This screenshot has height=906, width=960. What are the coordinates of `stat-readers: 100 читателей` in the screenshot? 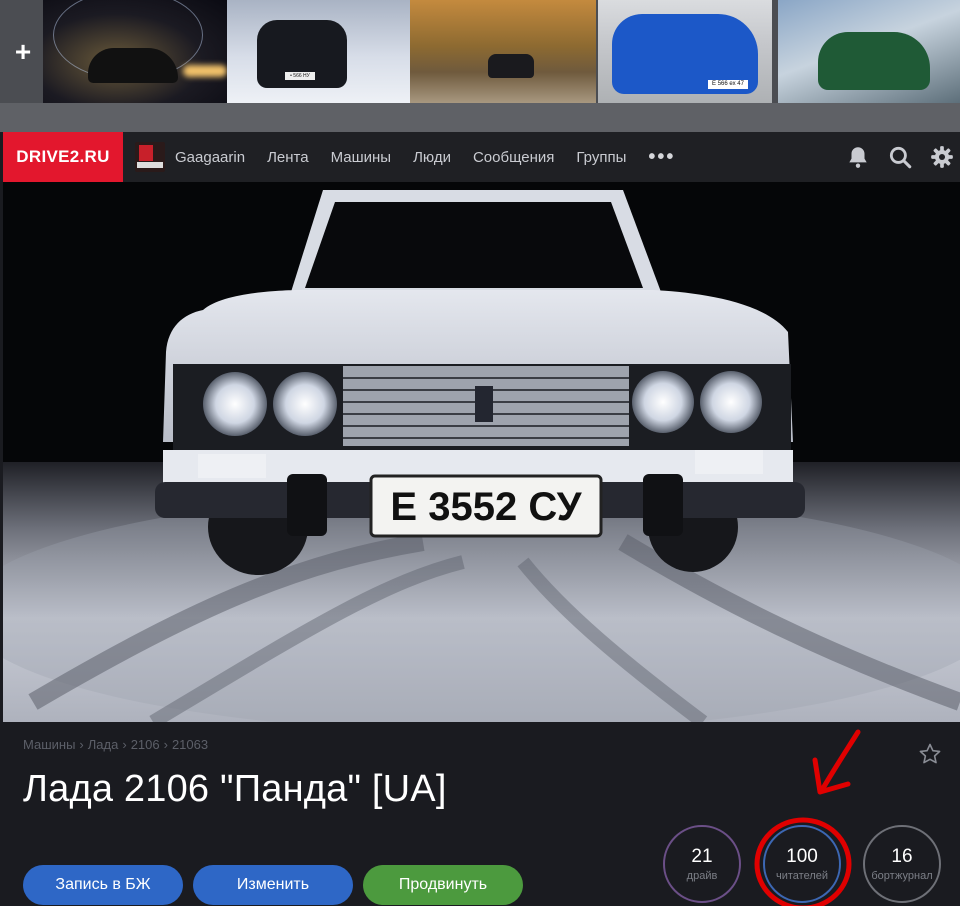 It's located at (802, 864).